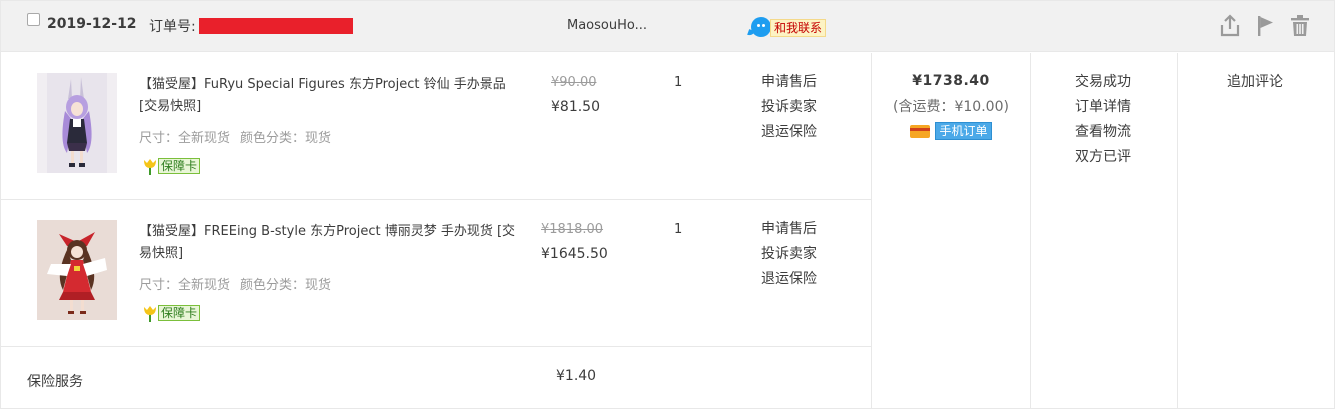 The width and height of the screenshot is (1335, 409). What do you see at coordinates (575, 107) in the screenshot?
I see `actual-price: ¥81.50` at bounding box center [575, 107].